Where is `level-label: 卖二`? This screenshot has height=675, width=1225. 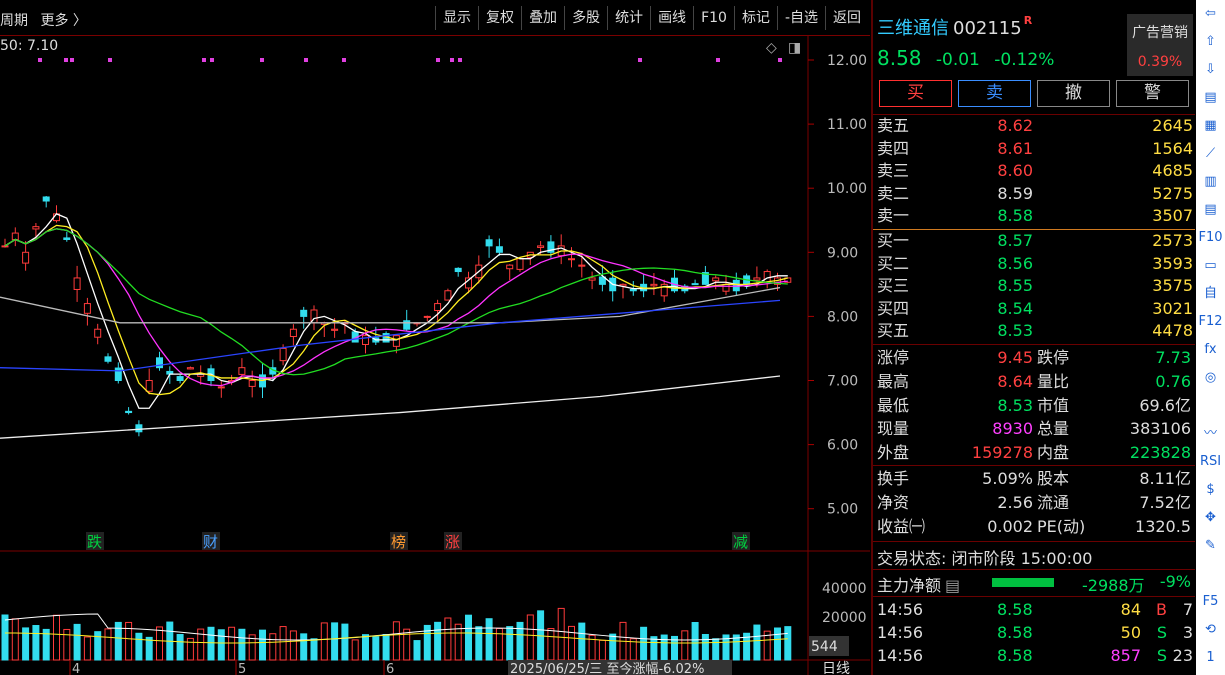 level-label: 卖二 is located at coordinates (893, 193).